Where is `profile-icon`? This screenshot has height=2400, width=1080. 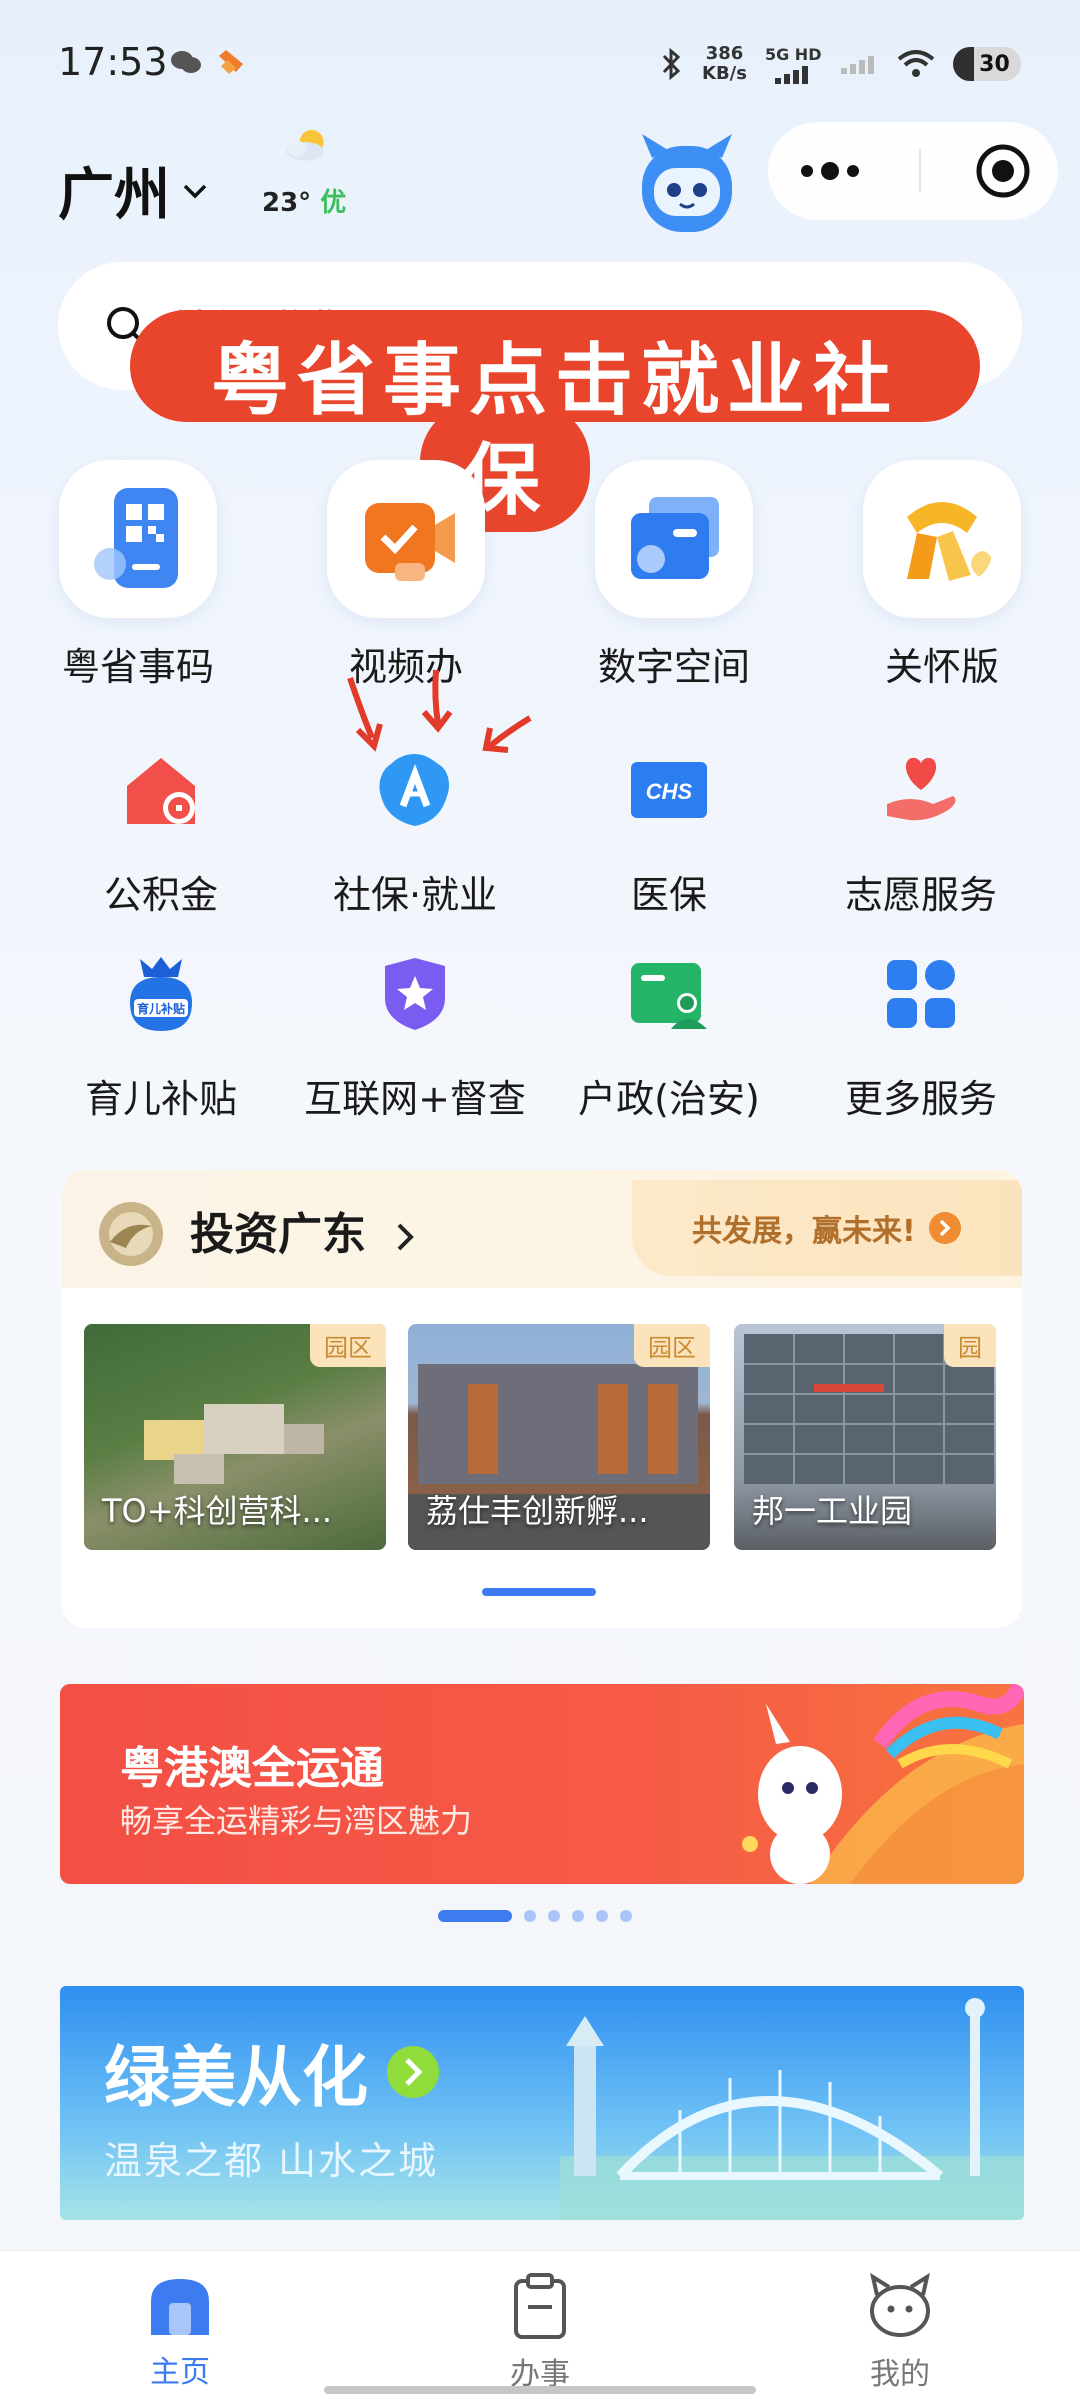 profile-icon is located at coordinates (900, 2304).